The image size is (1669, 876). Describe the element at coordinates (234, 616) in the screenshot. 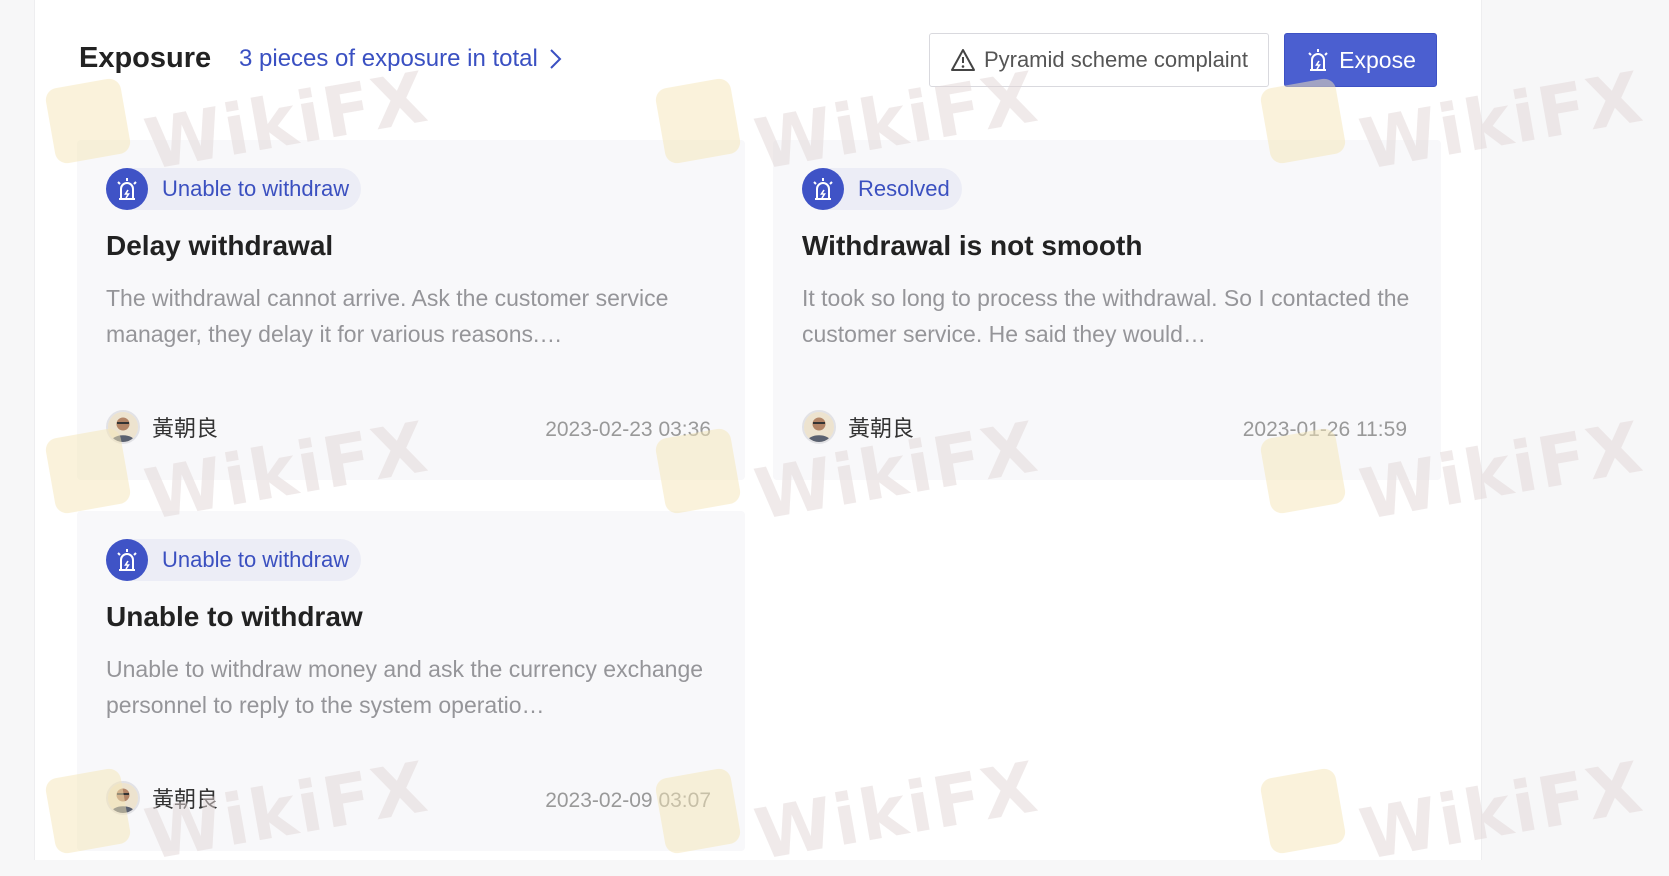

I see `card-title: Unable to withdraw` at that location.